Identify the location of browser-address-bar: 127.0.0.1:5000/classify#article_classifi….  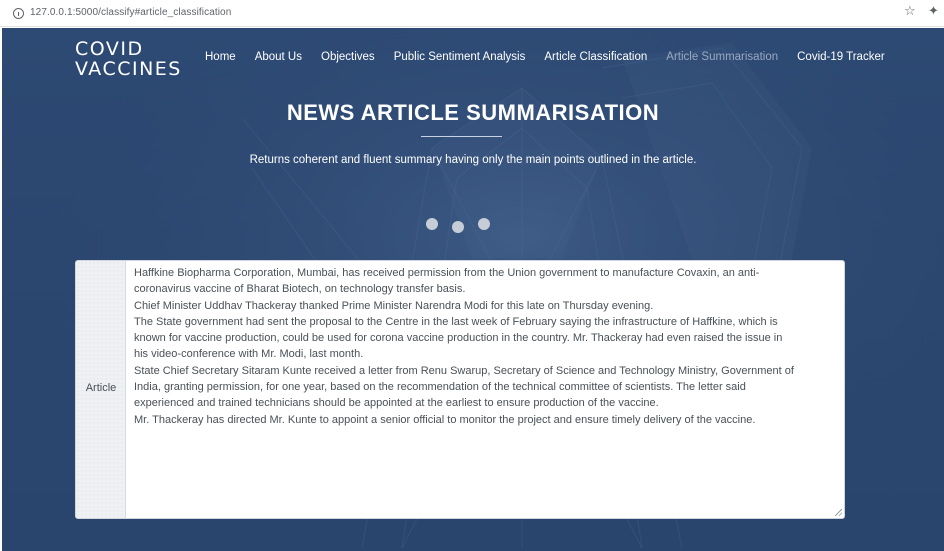
(472, 13).